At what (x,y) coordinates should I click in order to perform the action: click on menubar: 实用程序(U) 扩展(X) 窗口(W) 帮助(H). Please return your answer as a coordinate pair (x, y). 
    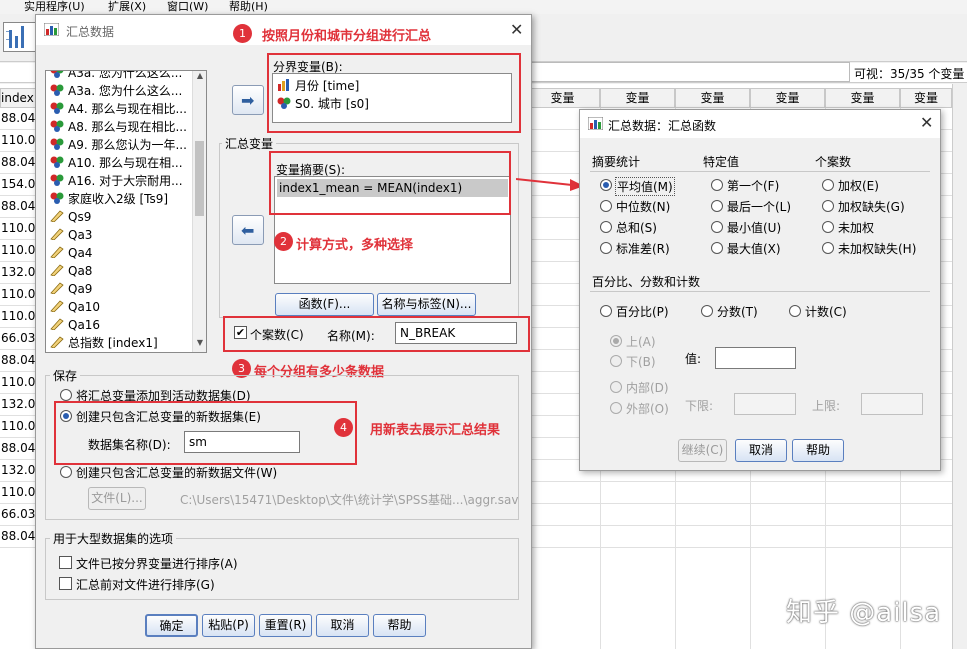
    Looking at the image, I should click on (483, 7).